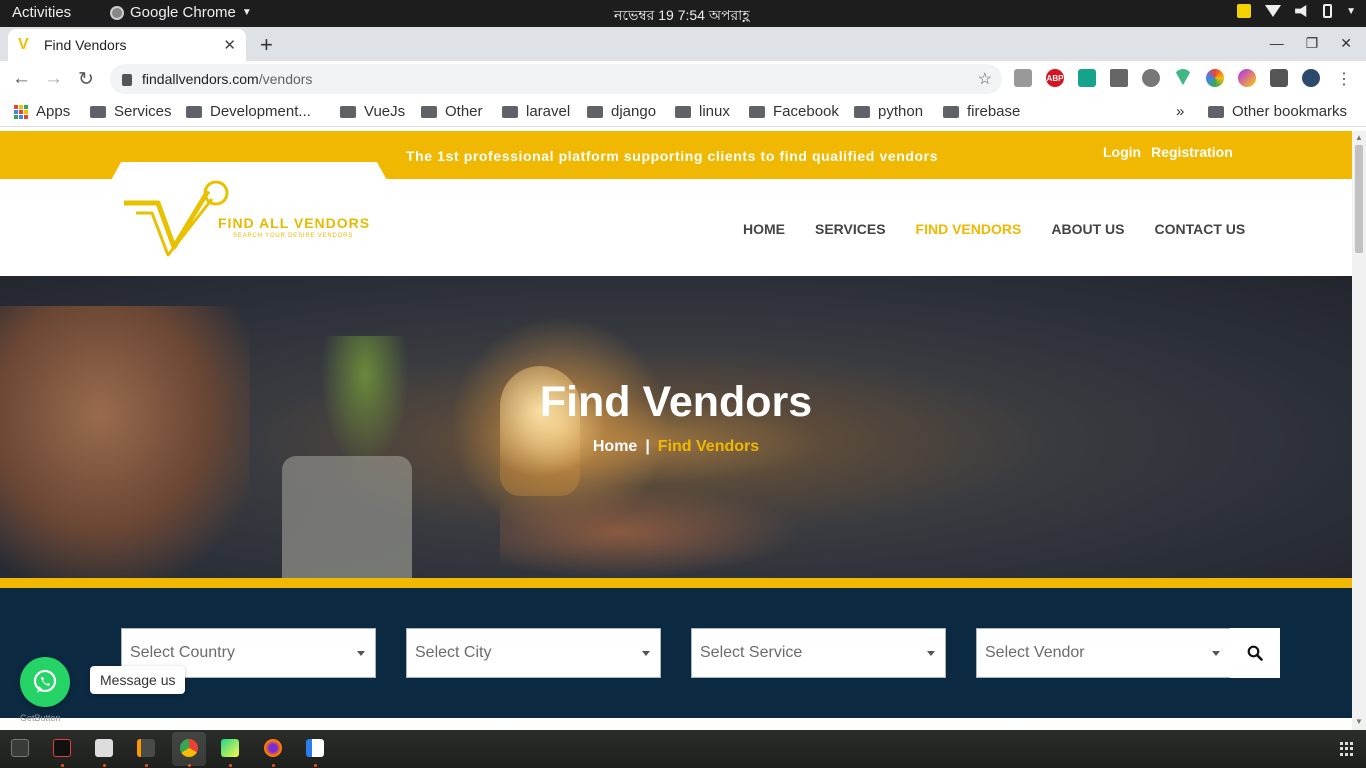 The image size is (1366, 768). I want to click on select-label: Select Service, so click(751, 652).